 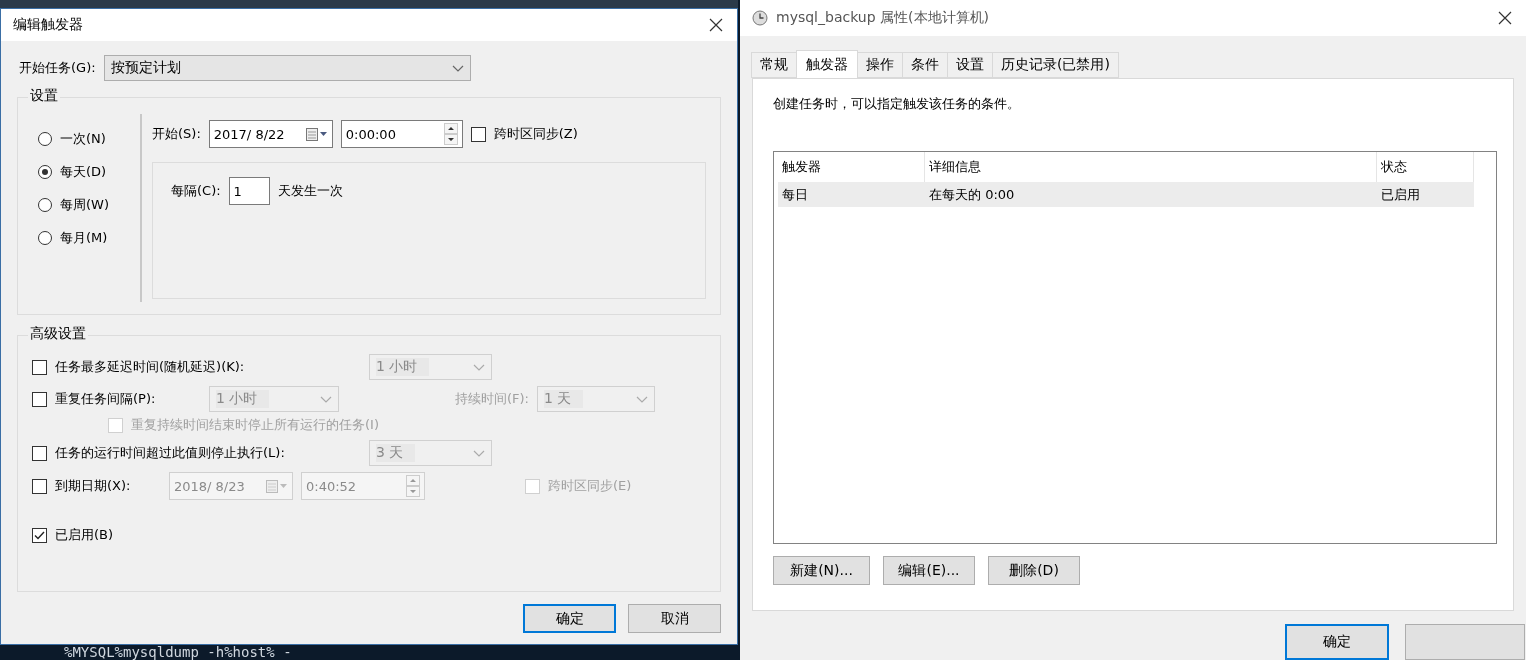 What do you see at coordinates (106, 399) in the screenshot?
I see `checkbox-label: 重复任务间隔(P):` at bounding box center [106, 399].